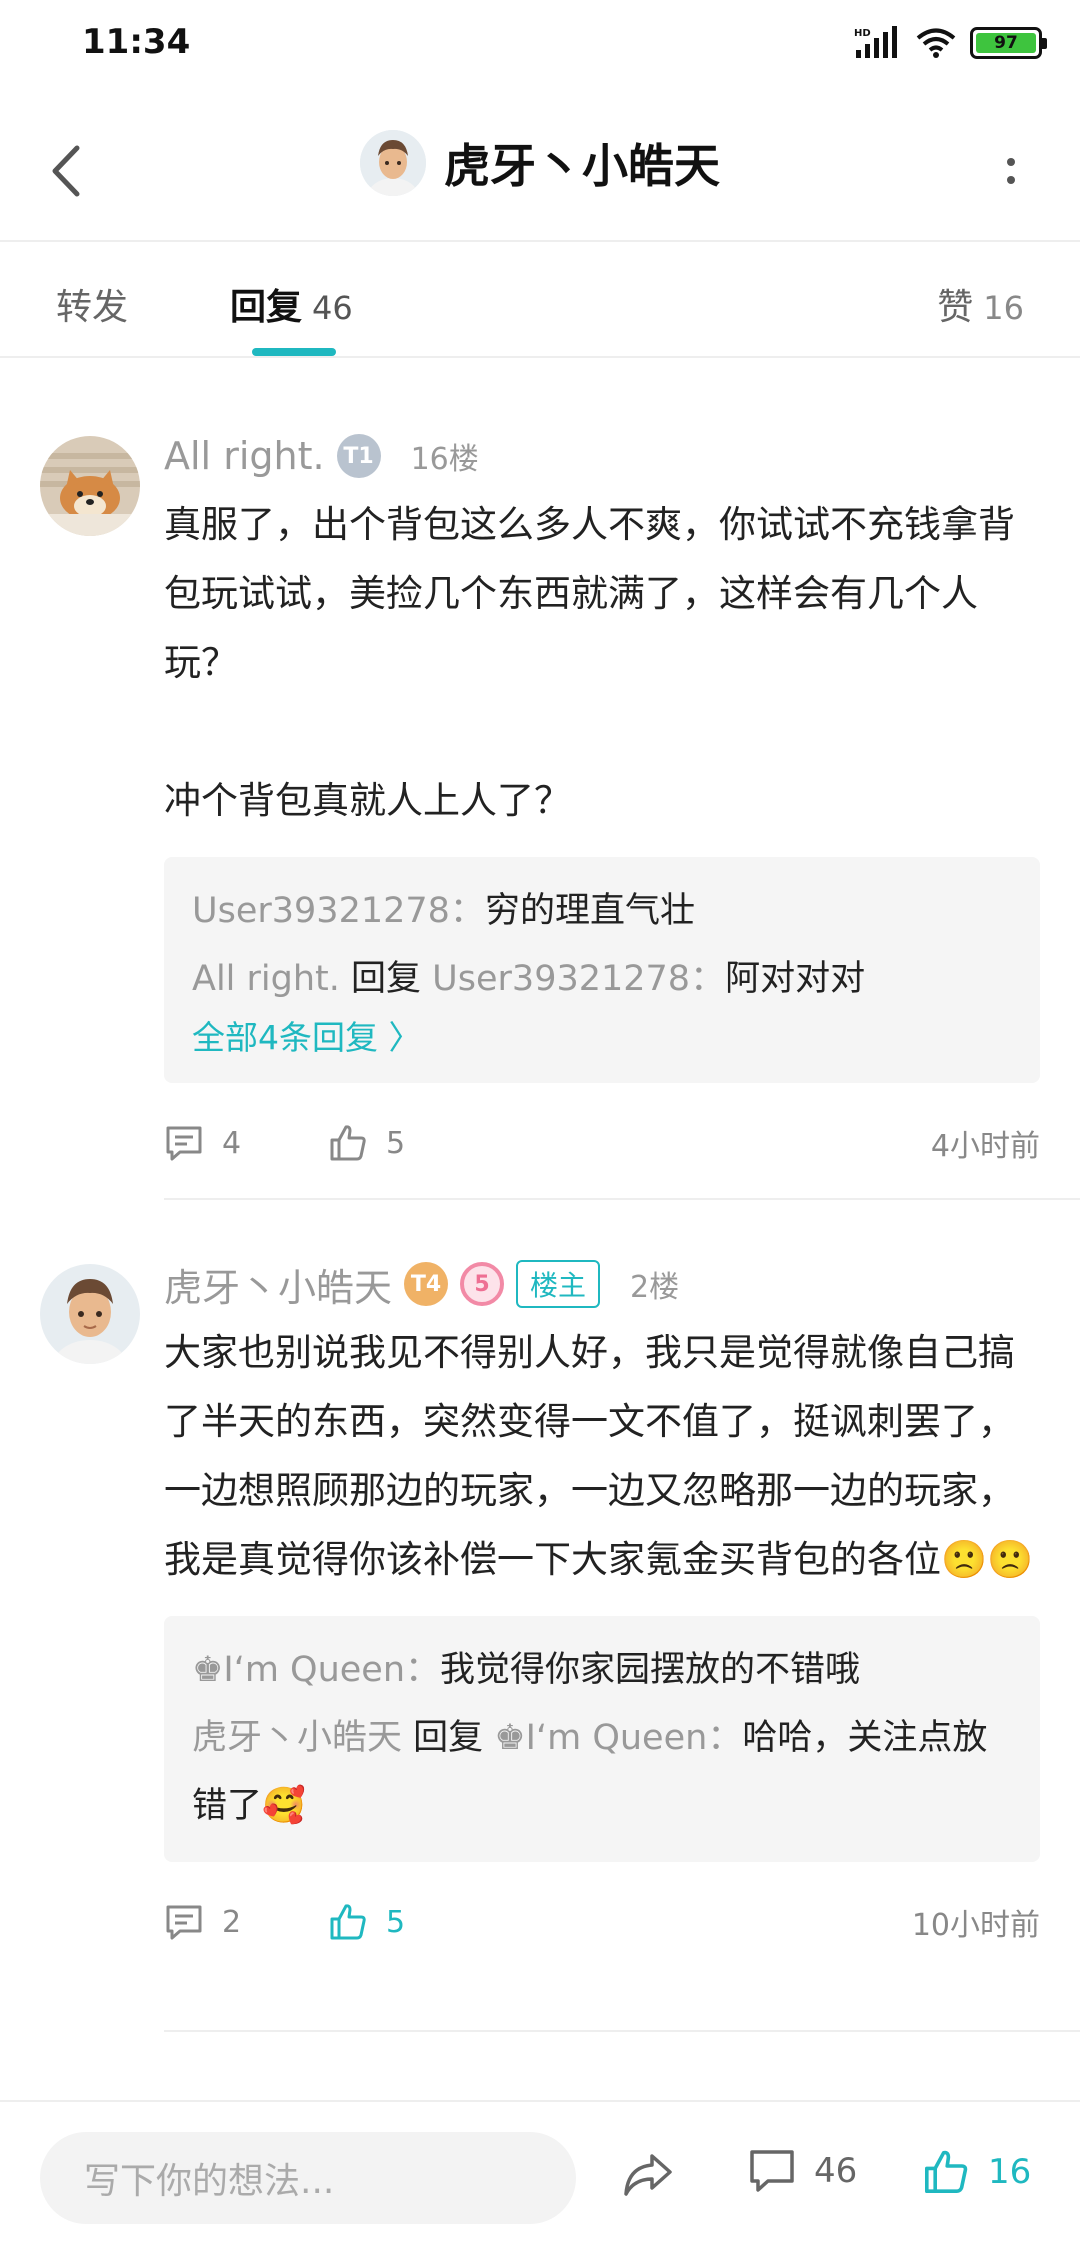 The width and height of the screenshot is (1080, 2248). Describe the element at coordinates (980, 304) in the screenshot. I see `tab-like: 赞 16` at that location.